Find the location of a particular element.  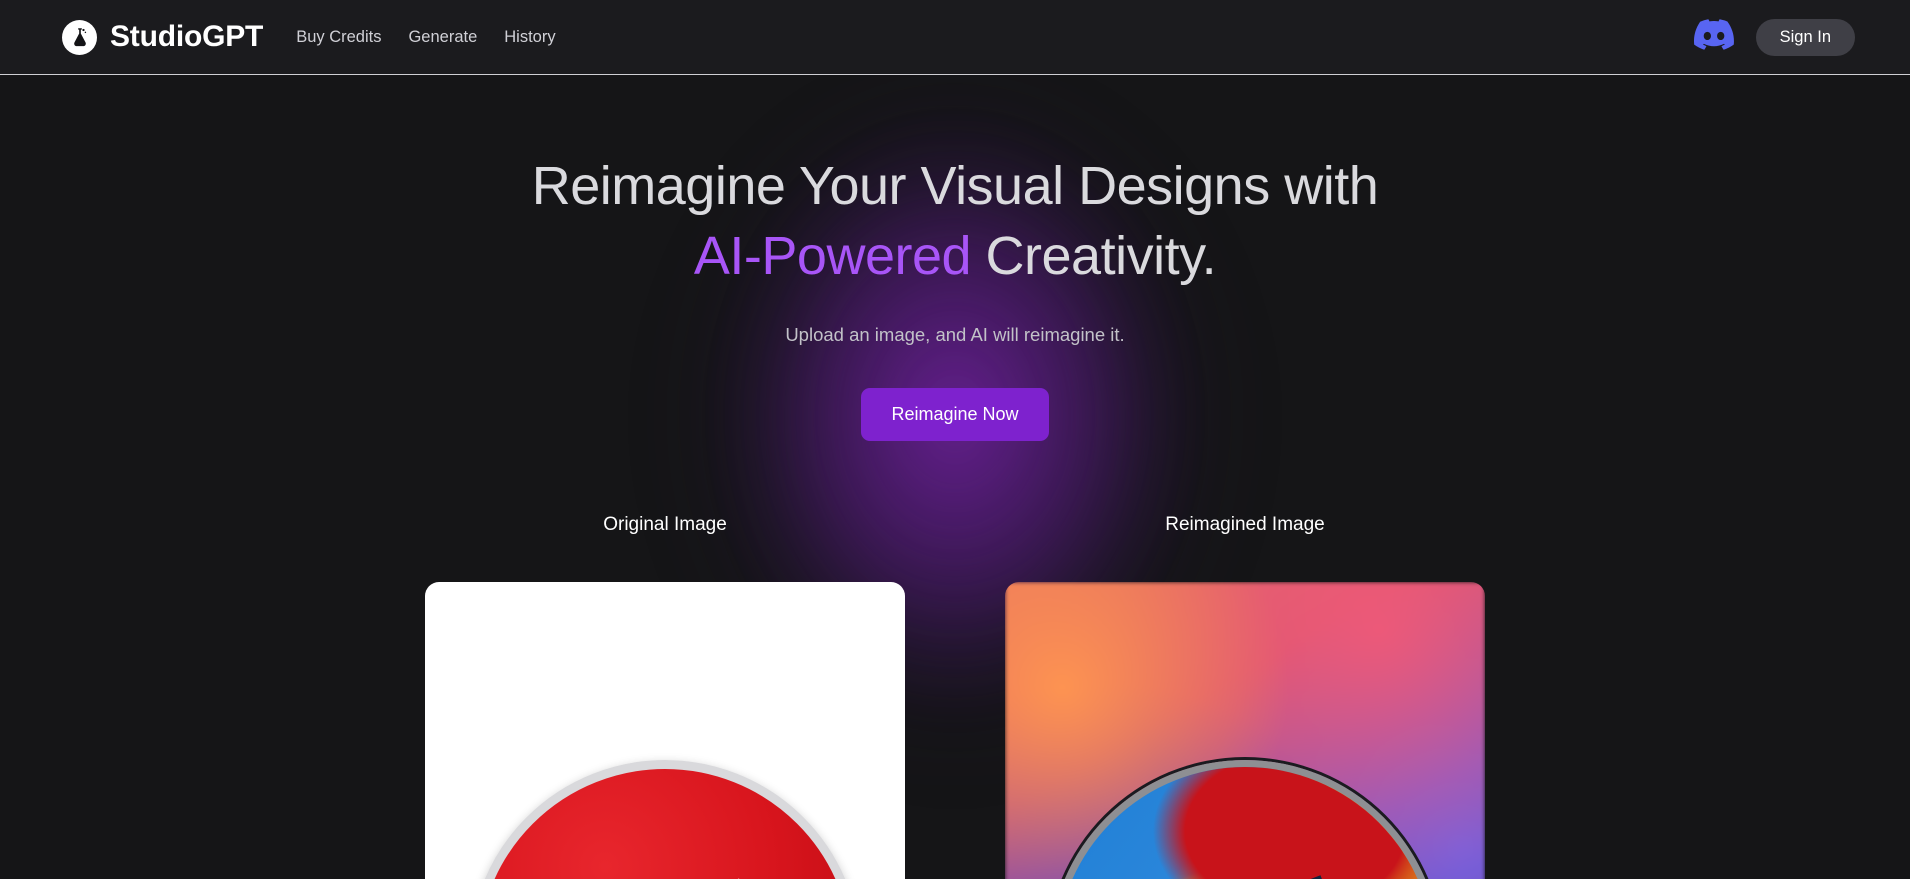

hero-title-tail: Creativity. is located at coordinates (1094, 256).